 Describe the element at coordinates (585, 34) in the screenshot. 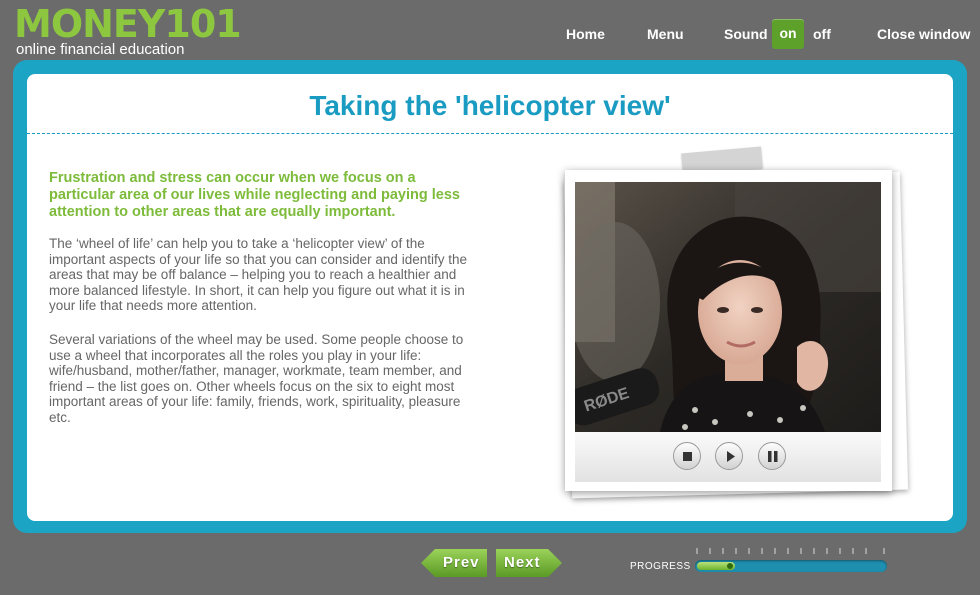

I see `home-link: Home` at that location.